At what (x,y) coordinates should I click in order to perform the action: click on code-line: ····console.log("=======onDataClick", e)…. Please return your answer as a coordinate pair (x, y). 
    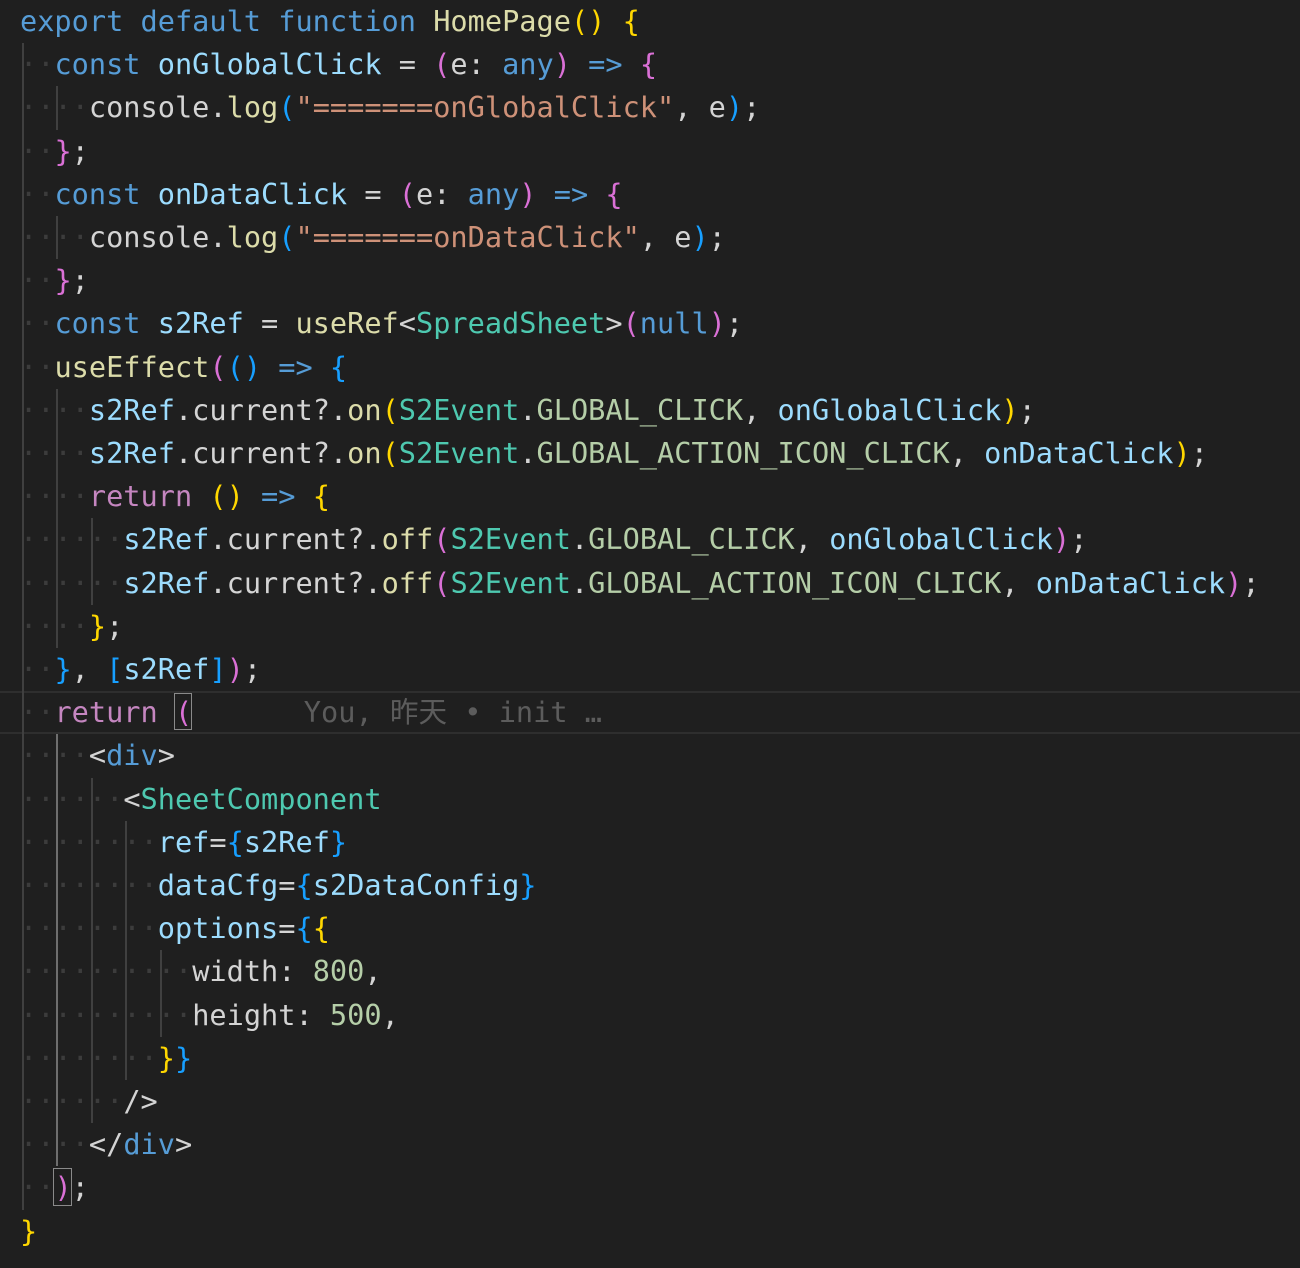
    Looking at the image, I should click on (650, 237).